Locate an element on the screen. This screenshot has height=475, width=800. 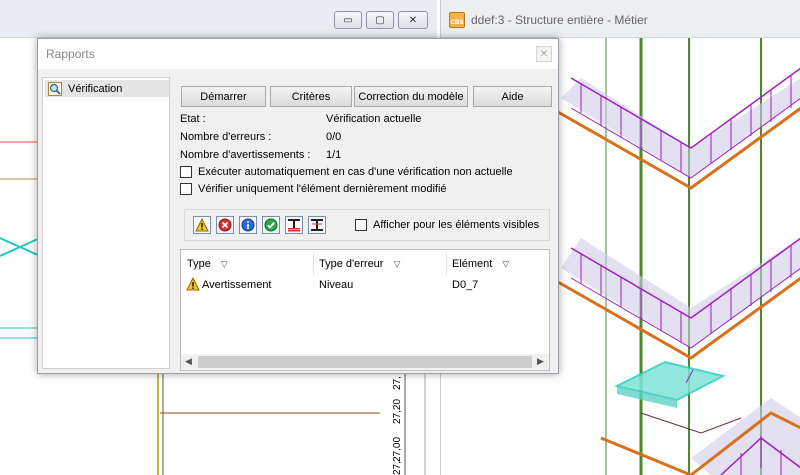
last-element-checkbox is located at coordinates (186, 189).